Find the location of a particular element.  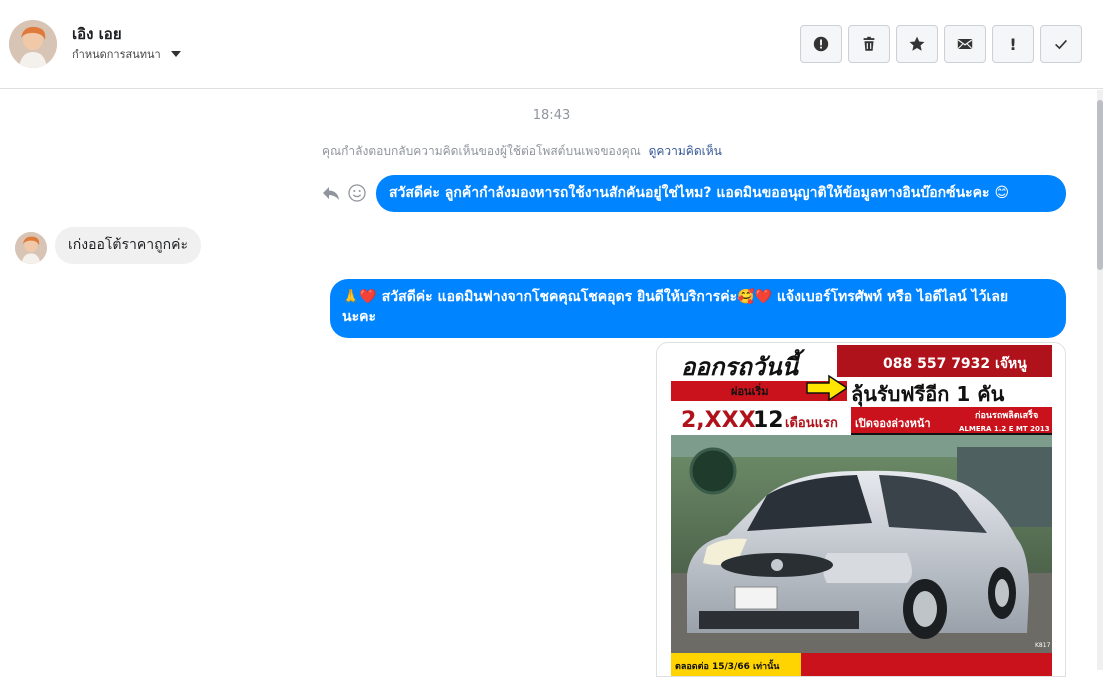

toolbar: ! is located at coordinates (941, 44).